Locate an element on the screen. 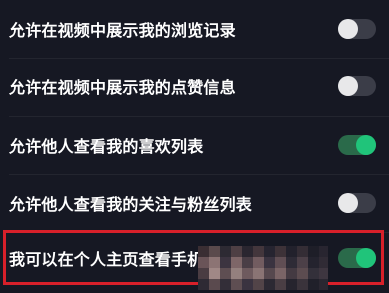 The height and width of the screenshot is (293, 389). toggle-switch-phone-album is located at coordinates (357, 258).